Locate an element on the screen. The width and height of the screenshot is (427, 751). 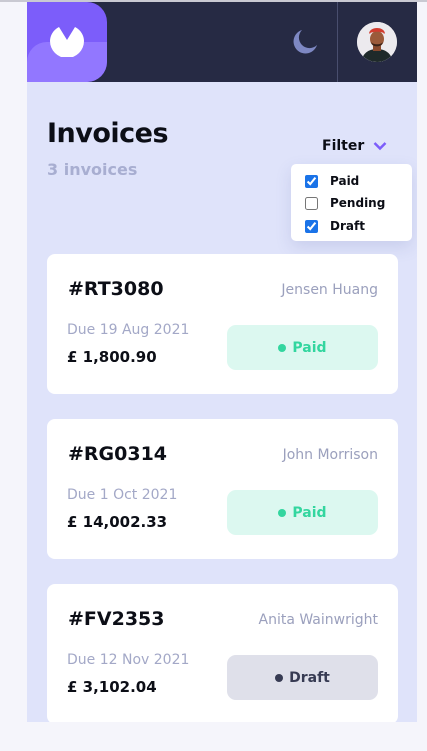
due-date: Due 1 Oct 2021 is located at coordinates (122, 495).